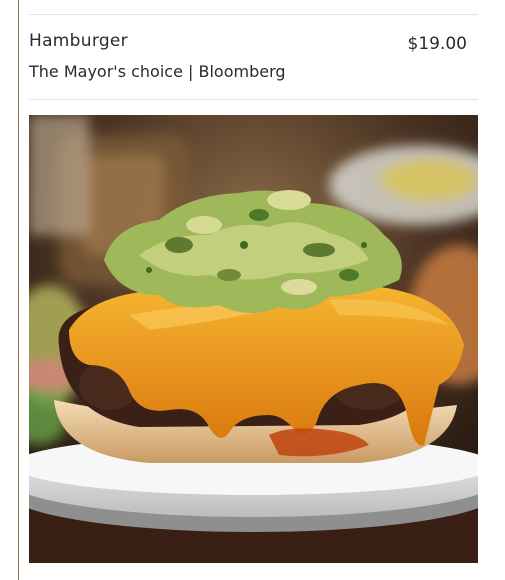 This screenshot has height=580, width=505. Describe the element at coordinates (78, 41) in the screenshot. I see `menu-item-name: Hamburger` at that location.